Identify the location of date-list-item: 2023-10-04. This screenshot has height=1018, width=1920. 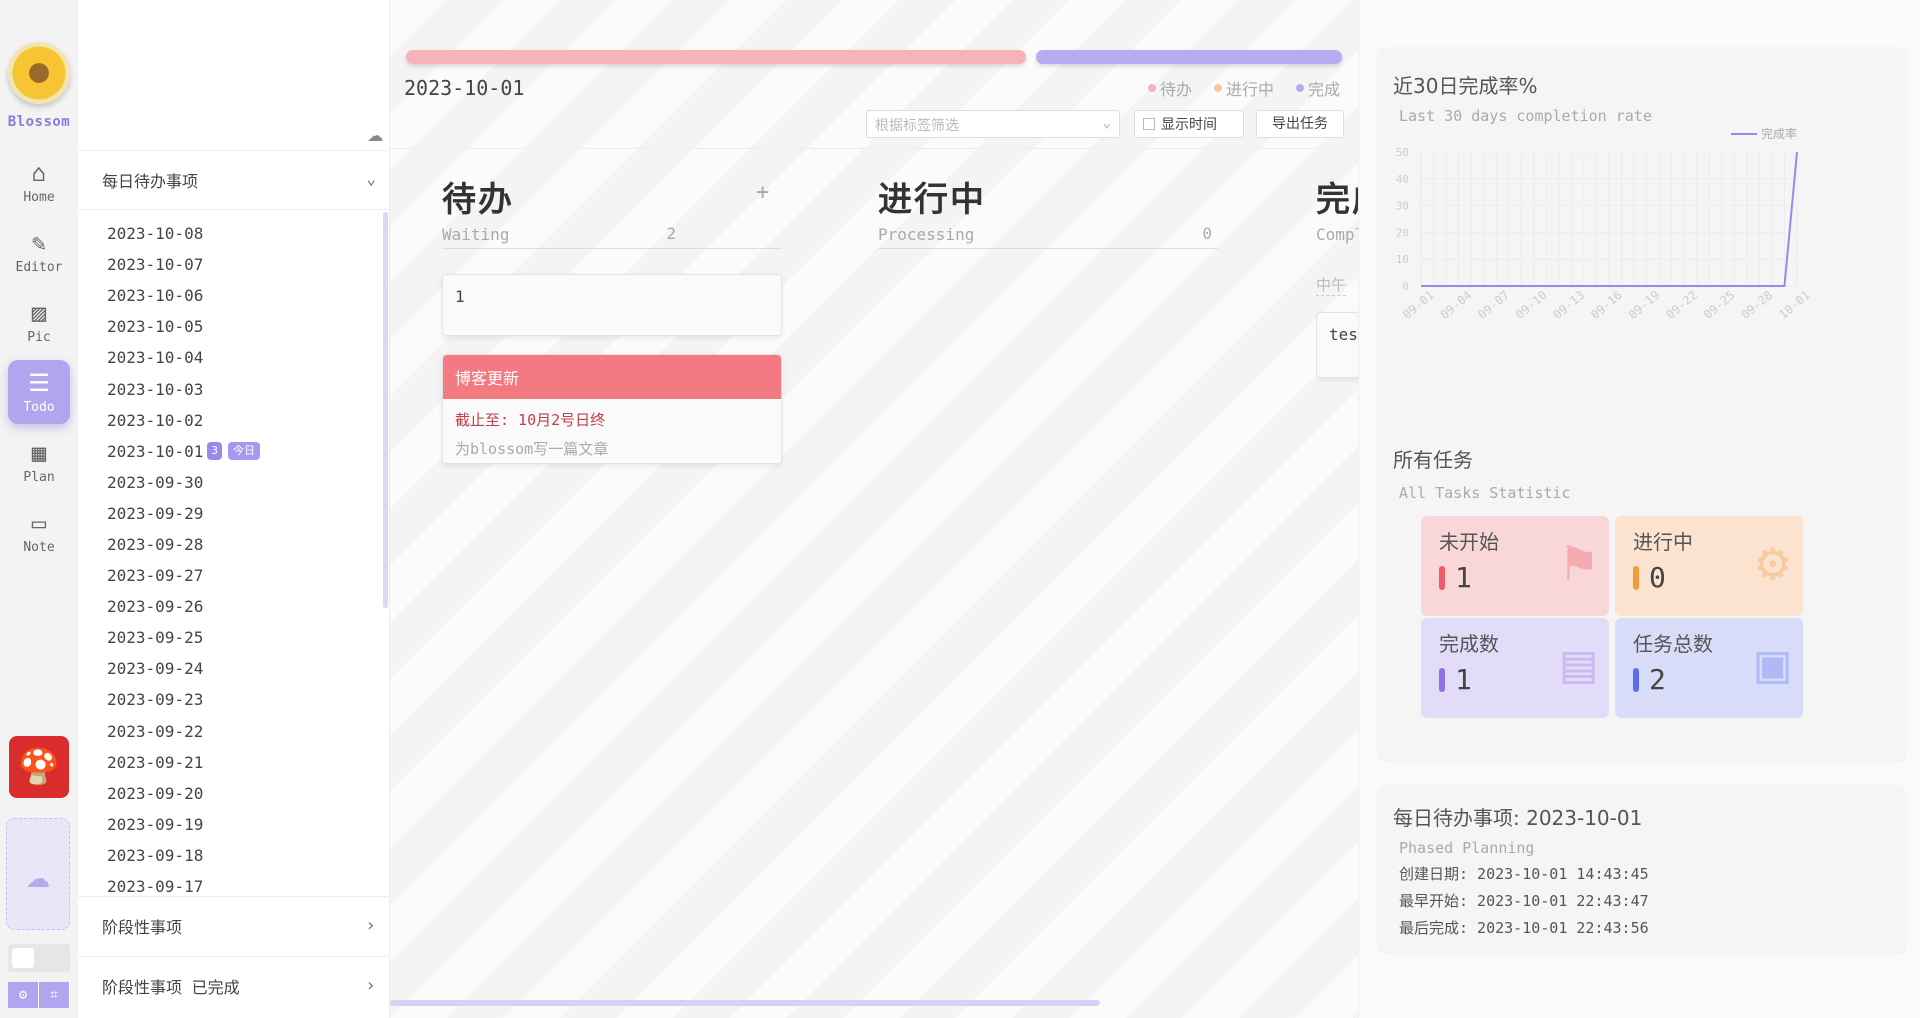
(234, 357).